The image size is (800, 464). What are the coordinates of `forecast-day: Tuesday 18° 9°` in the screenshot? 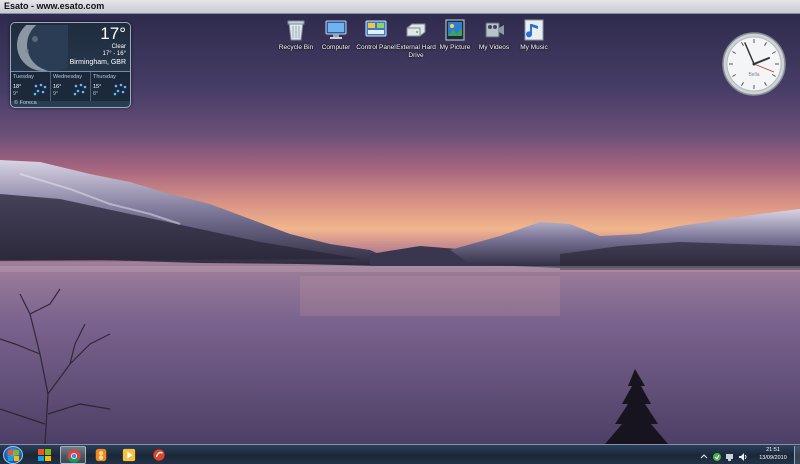 It's located at (31, 86).